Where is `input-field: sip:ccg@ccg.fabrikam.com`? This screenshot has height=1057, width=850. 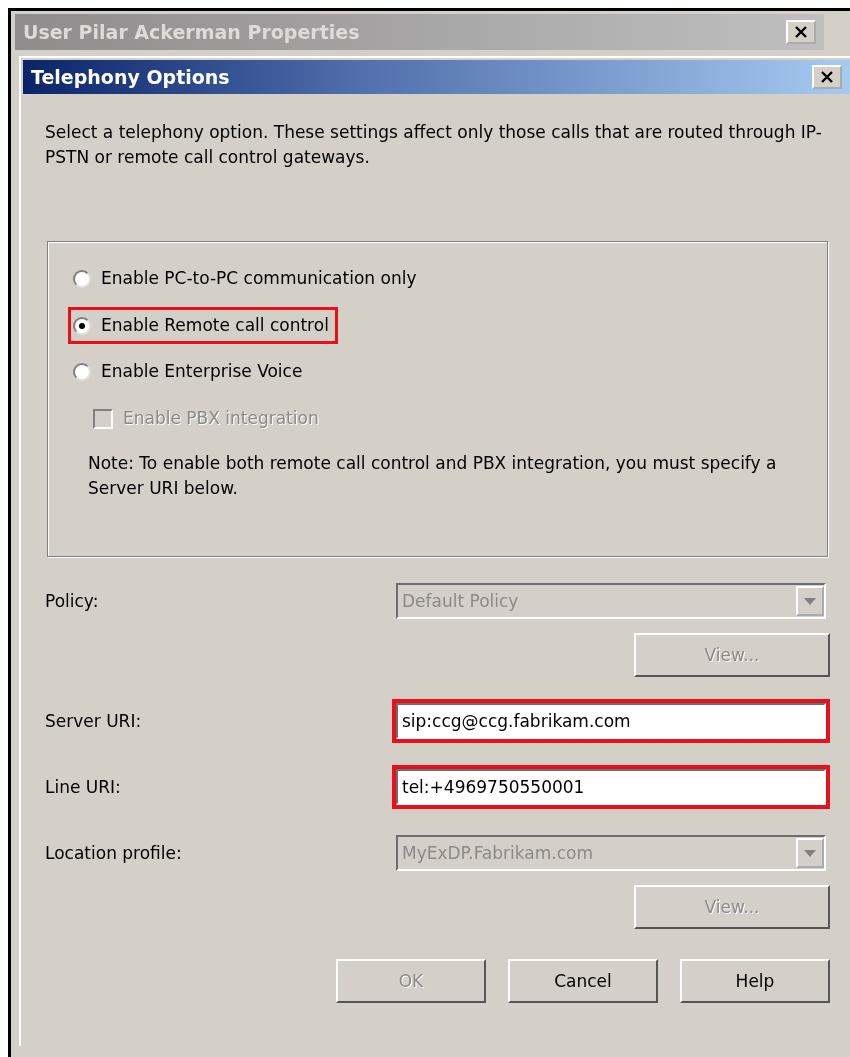 input-field: sip:ccg@ccg.fabrikam.com is located at coordinates (611, 721).